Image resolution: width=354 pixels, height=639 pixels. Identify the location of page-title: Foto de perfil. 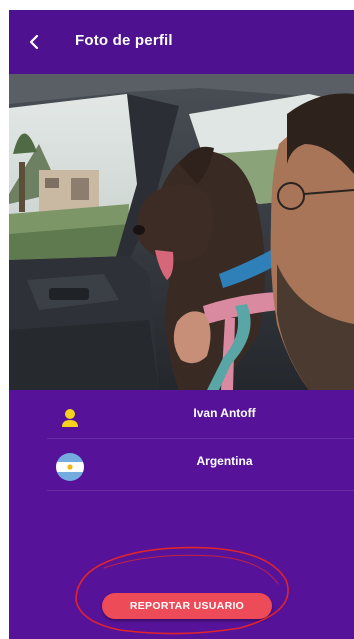
(124, 40).